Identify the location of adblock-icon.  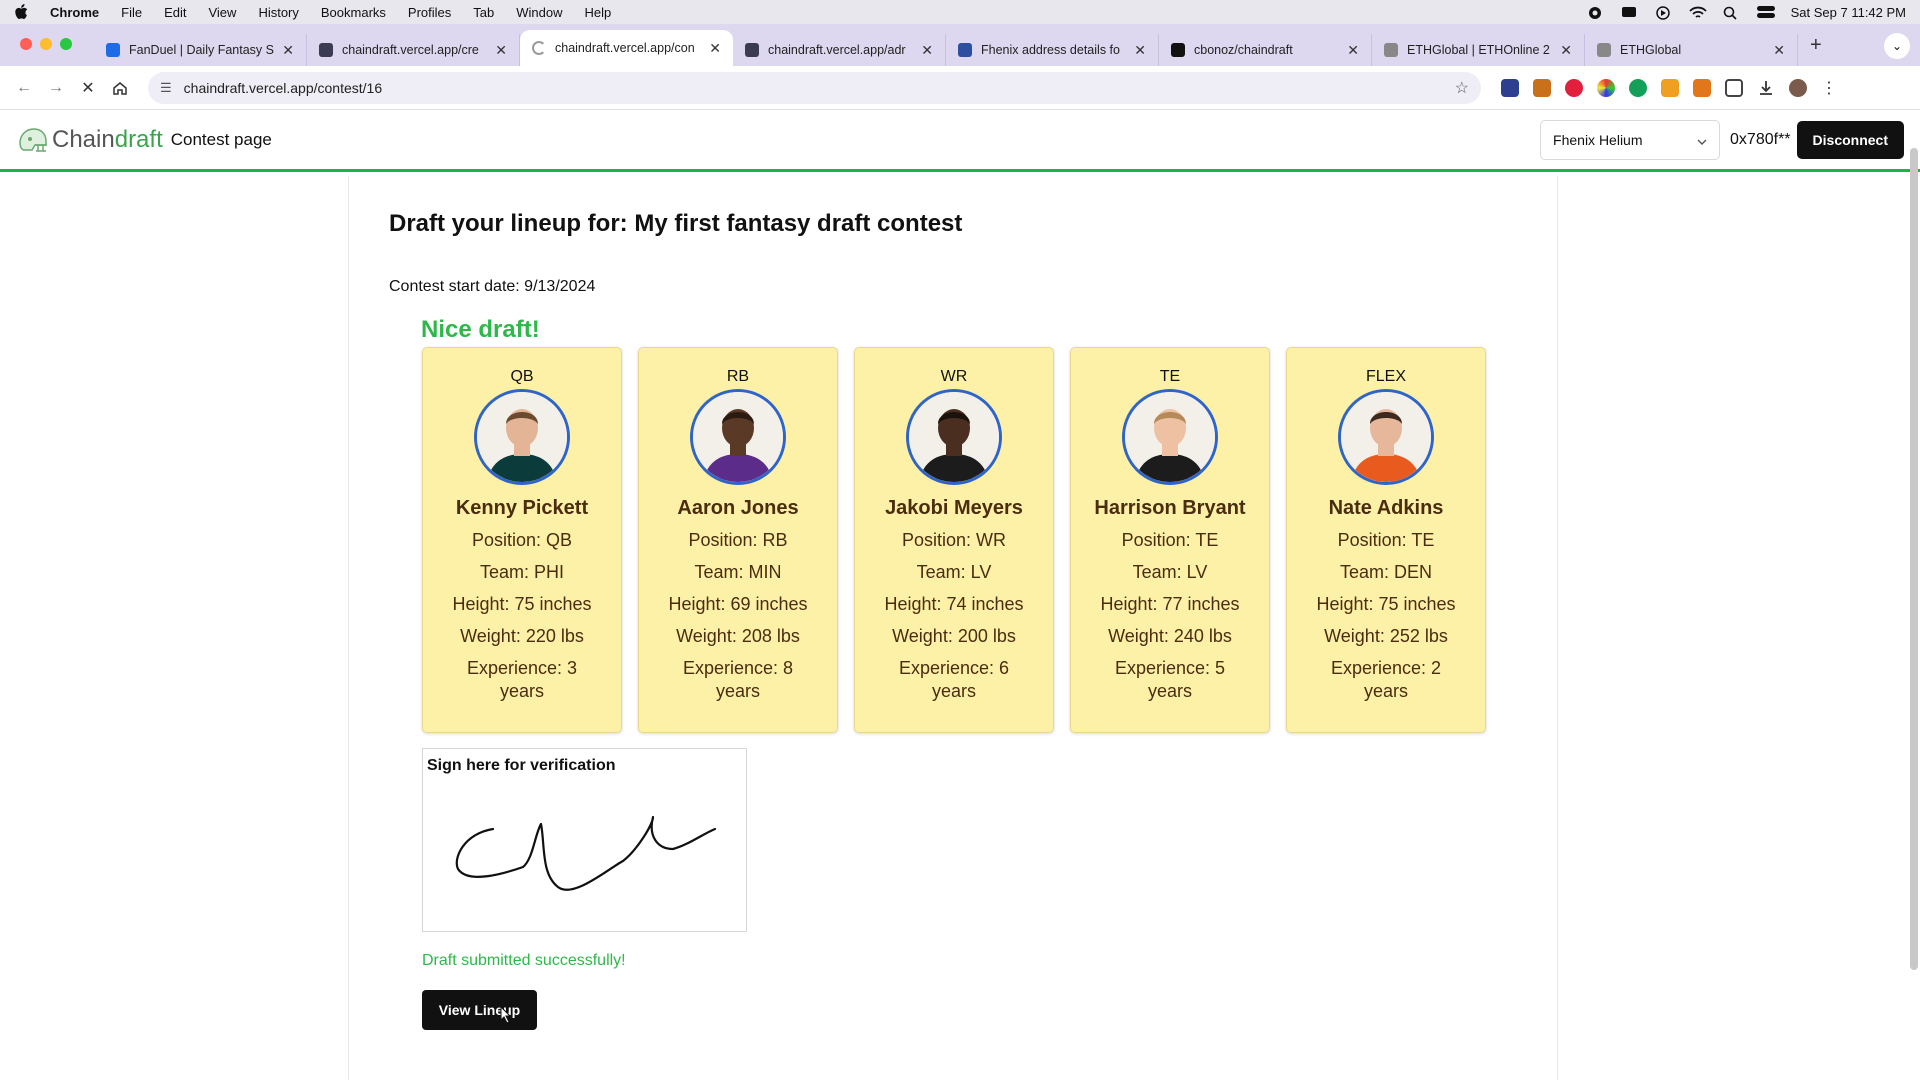
(1574, 87).